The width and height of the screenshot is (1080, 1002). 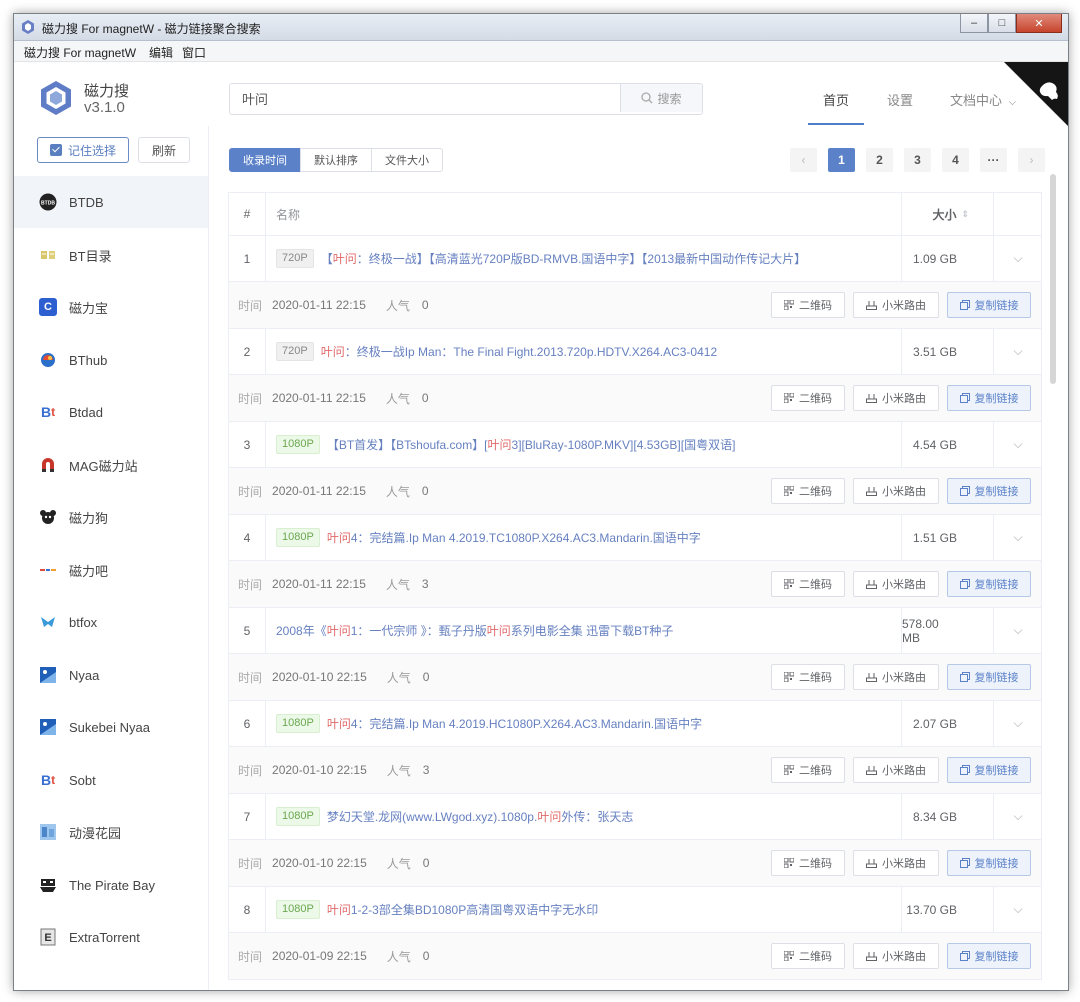 What do you see at coordinates (336, 160) in the screenshot?
I see `sort-default-button: 默认排序` at bounding box center [336, 160].